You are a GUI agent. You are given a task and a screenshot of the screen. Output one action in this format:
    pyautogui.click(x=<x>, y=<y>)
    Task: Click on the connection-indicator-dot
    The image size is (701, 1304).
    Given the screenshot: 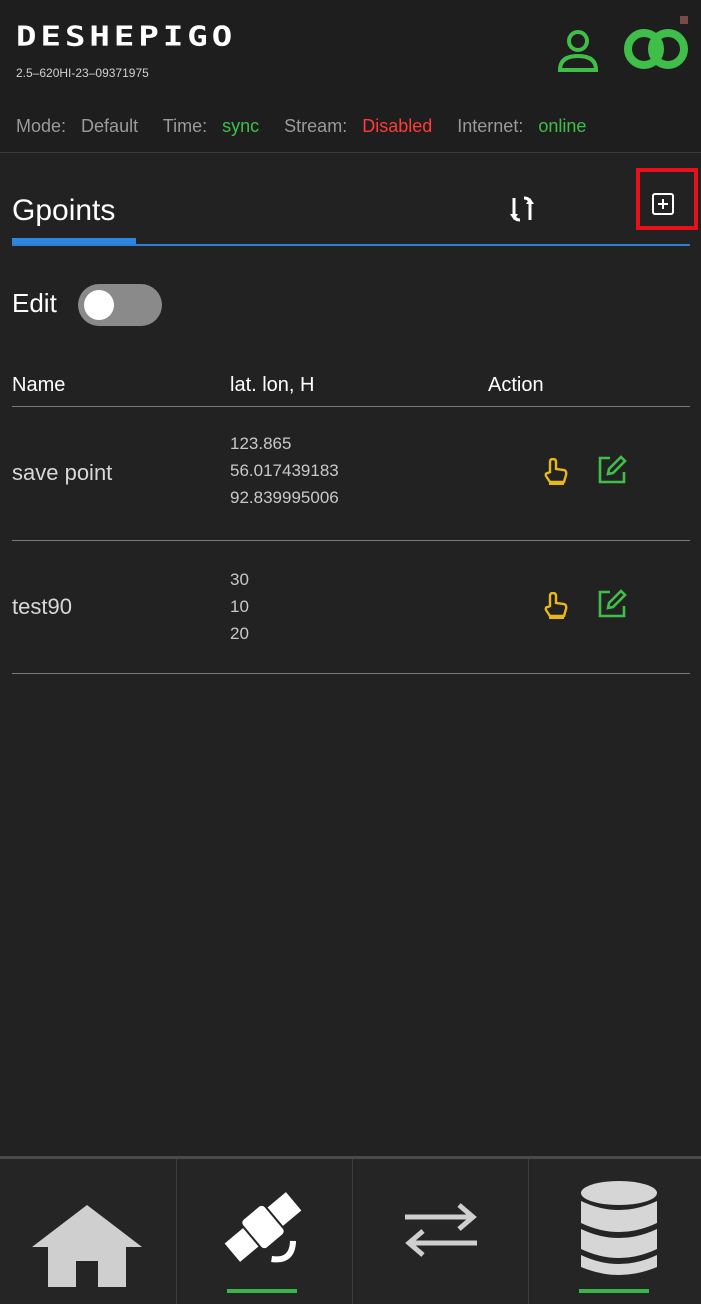 What is the action you would take?
    pyautogui.click(x=684, y=20)
    